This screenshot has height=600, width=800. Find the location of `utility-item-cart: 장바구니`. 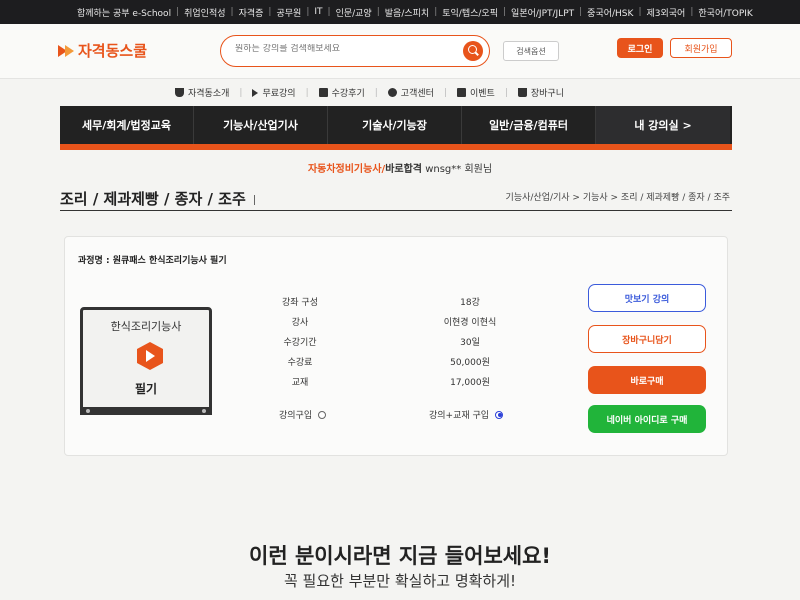

utility-item-cart: 장바구니 is located at coordinates (540, 92).